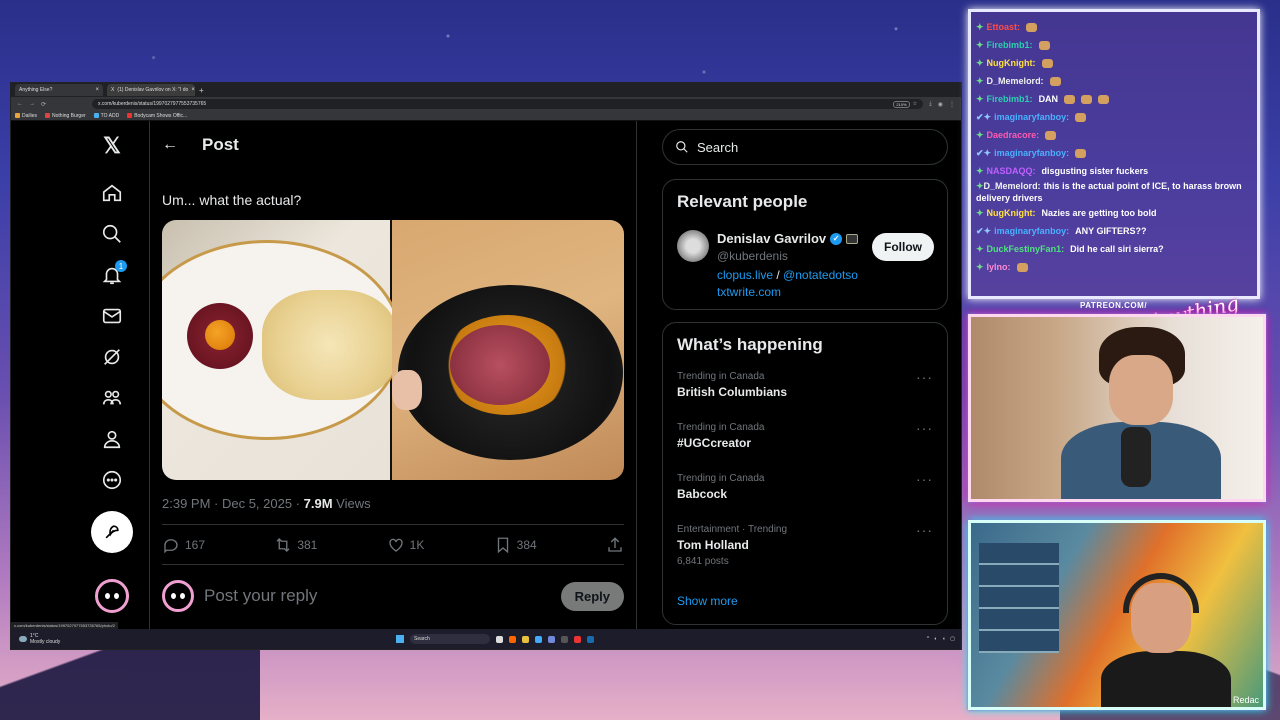 The image size is (1280, 720). What do you see at coordinates (393, 564) in the screenshot?
I see `divider` at bounding box center [393, 564].